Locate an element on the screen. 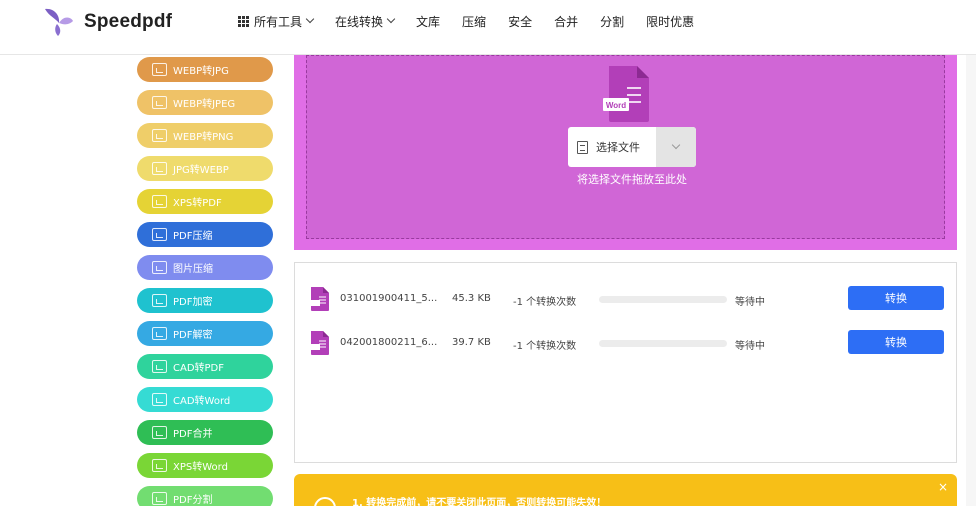 The image size is (976, 506). sidebar-item-7: 图片压缩 is located at coordinates (205, 267).